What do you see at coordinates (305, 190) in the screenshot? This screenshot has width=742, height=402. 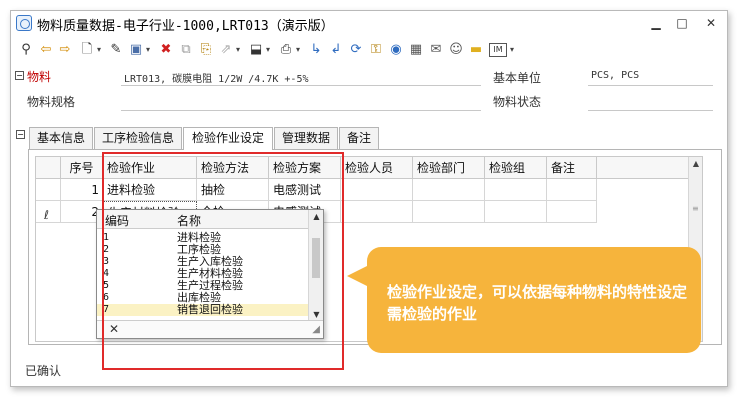 I see `plan-cell: 电感测试` at bounding box center [305, 190].